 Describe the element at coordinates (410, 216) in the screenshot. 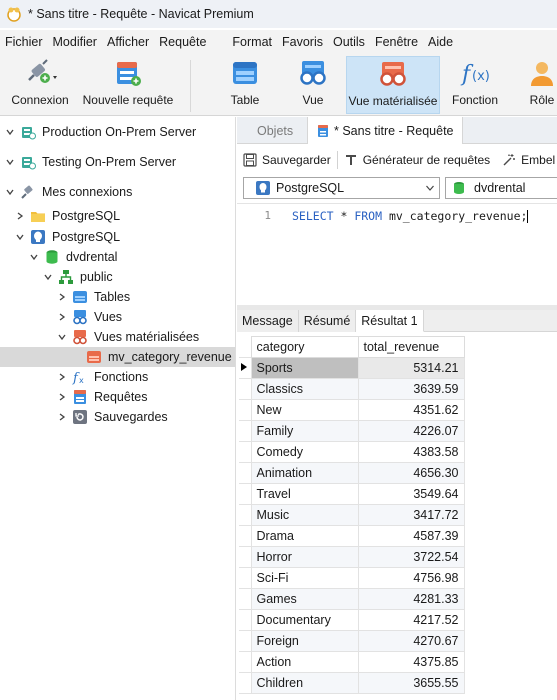

I see `sql-code: SELECT * FROM mv_category_revenue;` at that location.